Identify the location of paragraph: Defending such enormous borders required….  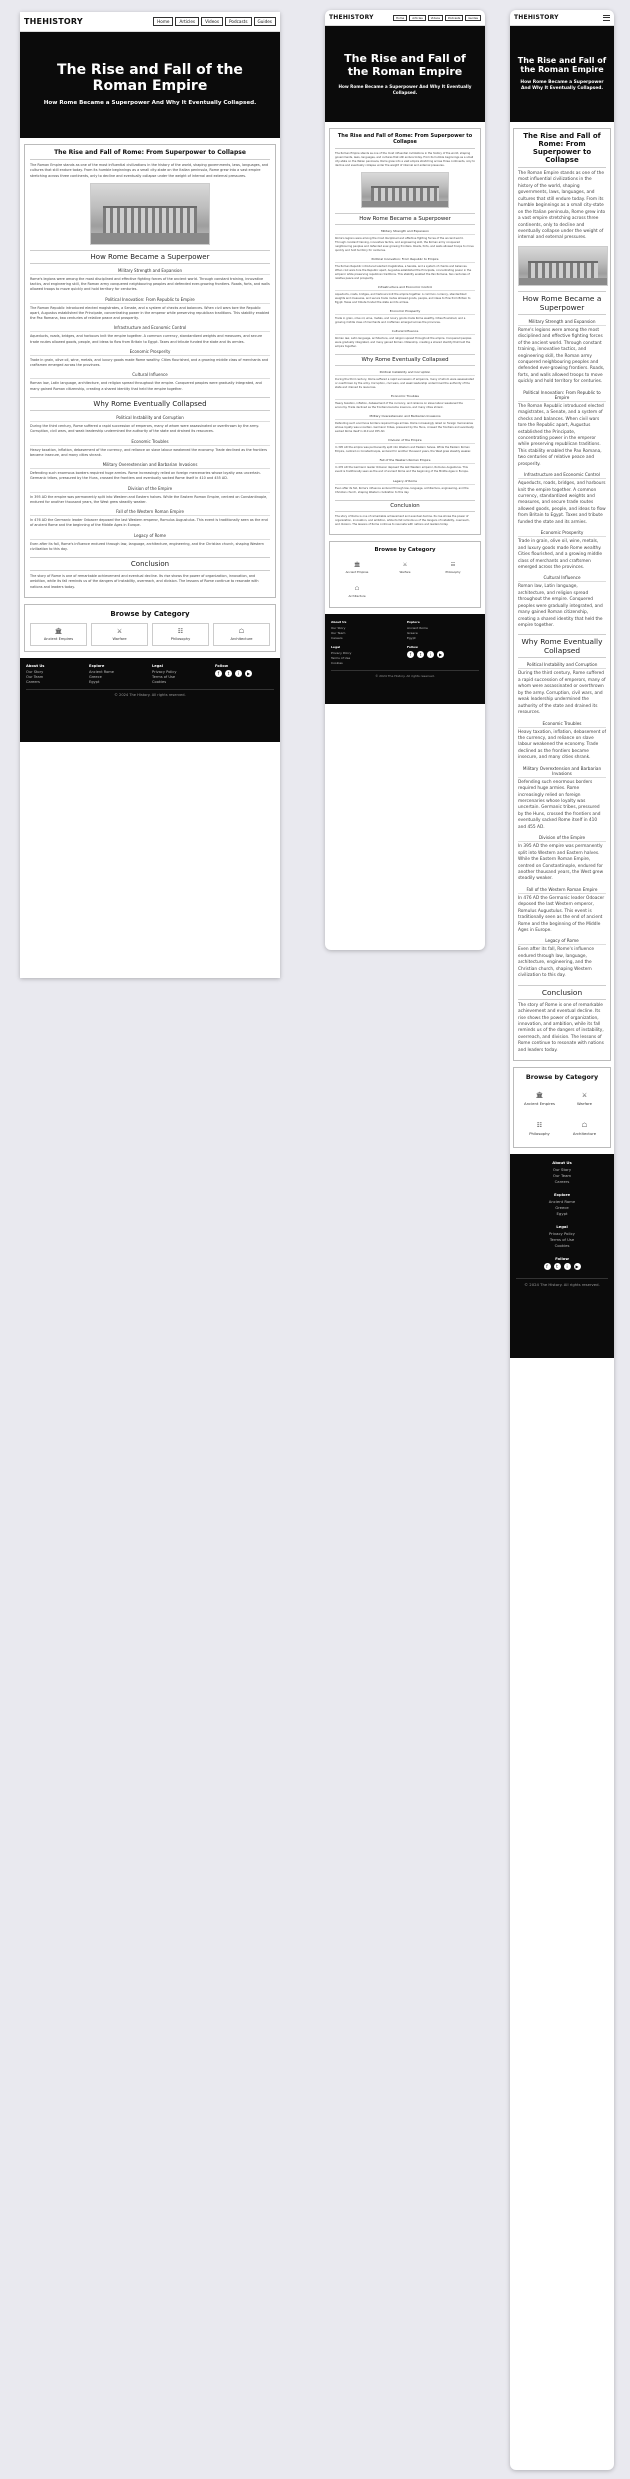
(559, 804).